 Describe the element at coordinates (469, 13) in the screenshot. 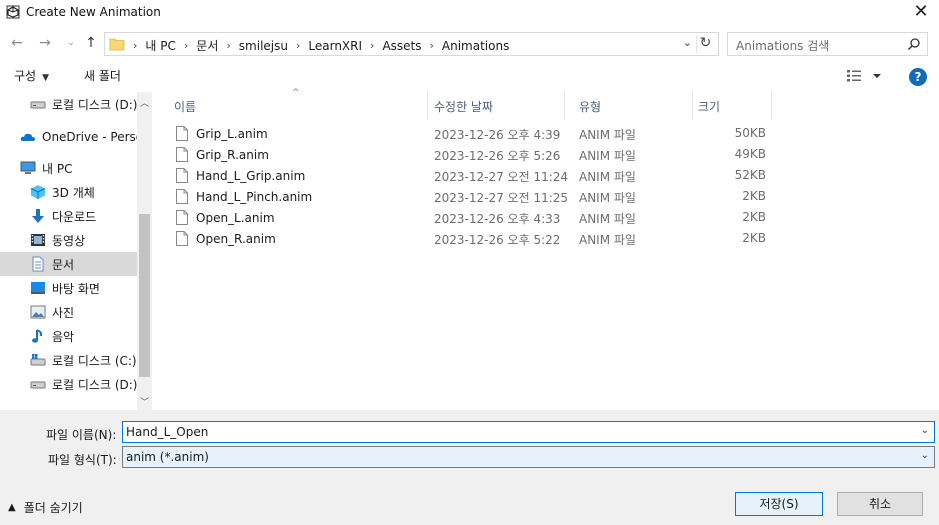

I see `title-bar: Create New Animation ✕` at that location.